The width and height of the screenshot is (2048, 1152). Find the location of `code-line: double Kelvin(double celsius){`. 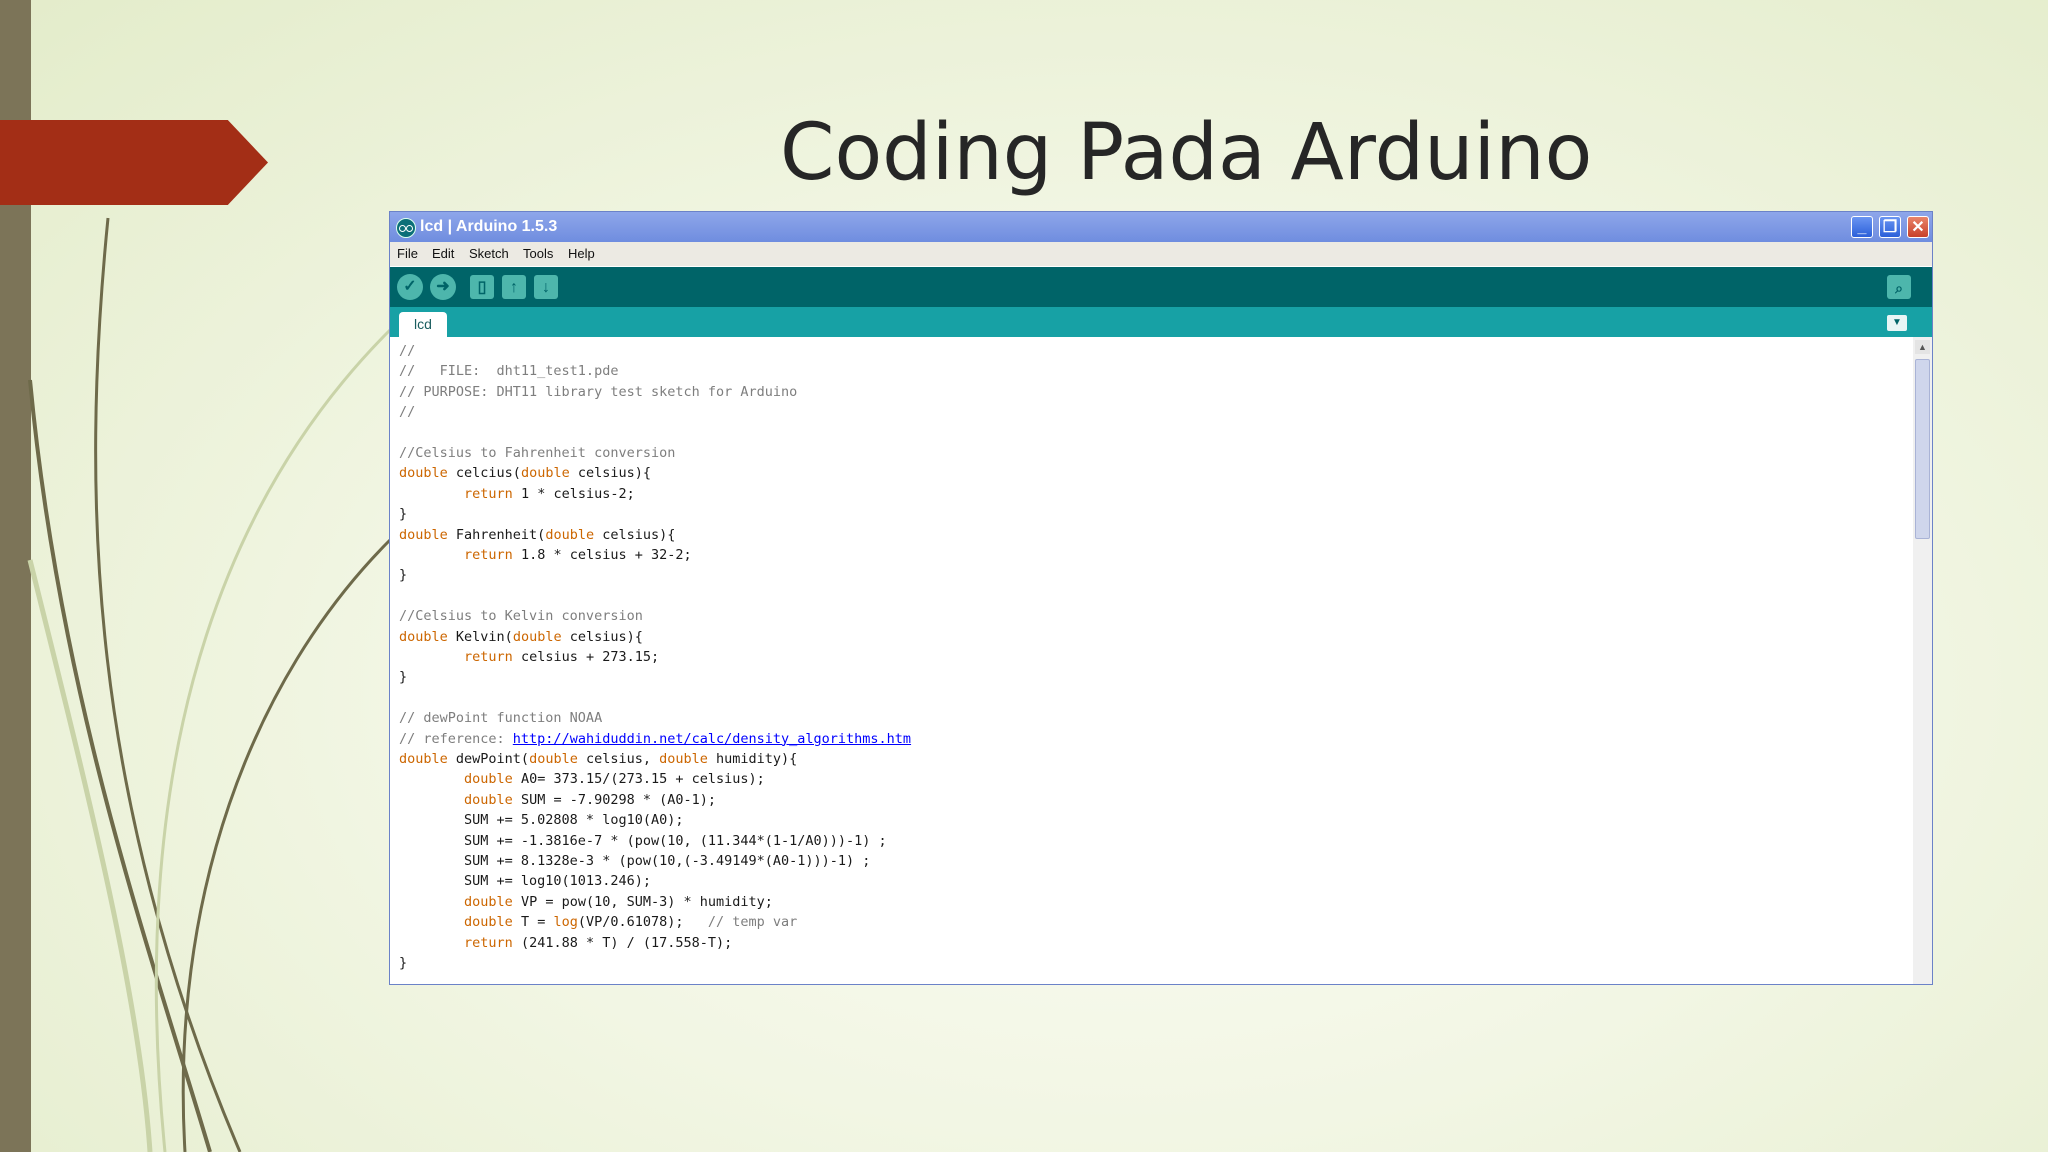

code-line: double Kelvin(double celsius){ is located at coordinates (521, 637).